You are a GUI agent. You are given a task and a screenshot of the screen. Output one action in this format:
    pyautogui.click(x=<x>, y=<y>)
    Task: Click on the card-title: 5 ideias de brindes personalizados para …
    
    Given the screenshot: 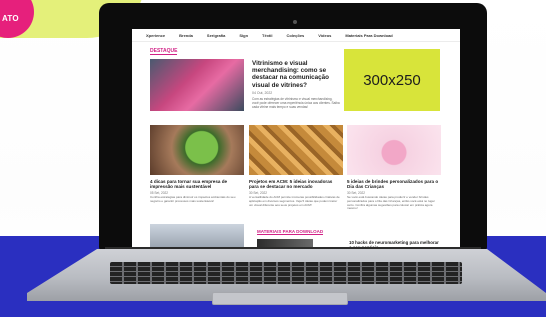 What is the action you would take?
    pyautogui.click(x=393, y=184)
    